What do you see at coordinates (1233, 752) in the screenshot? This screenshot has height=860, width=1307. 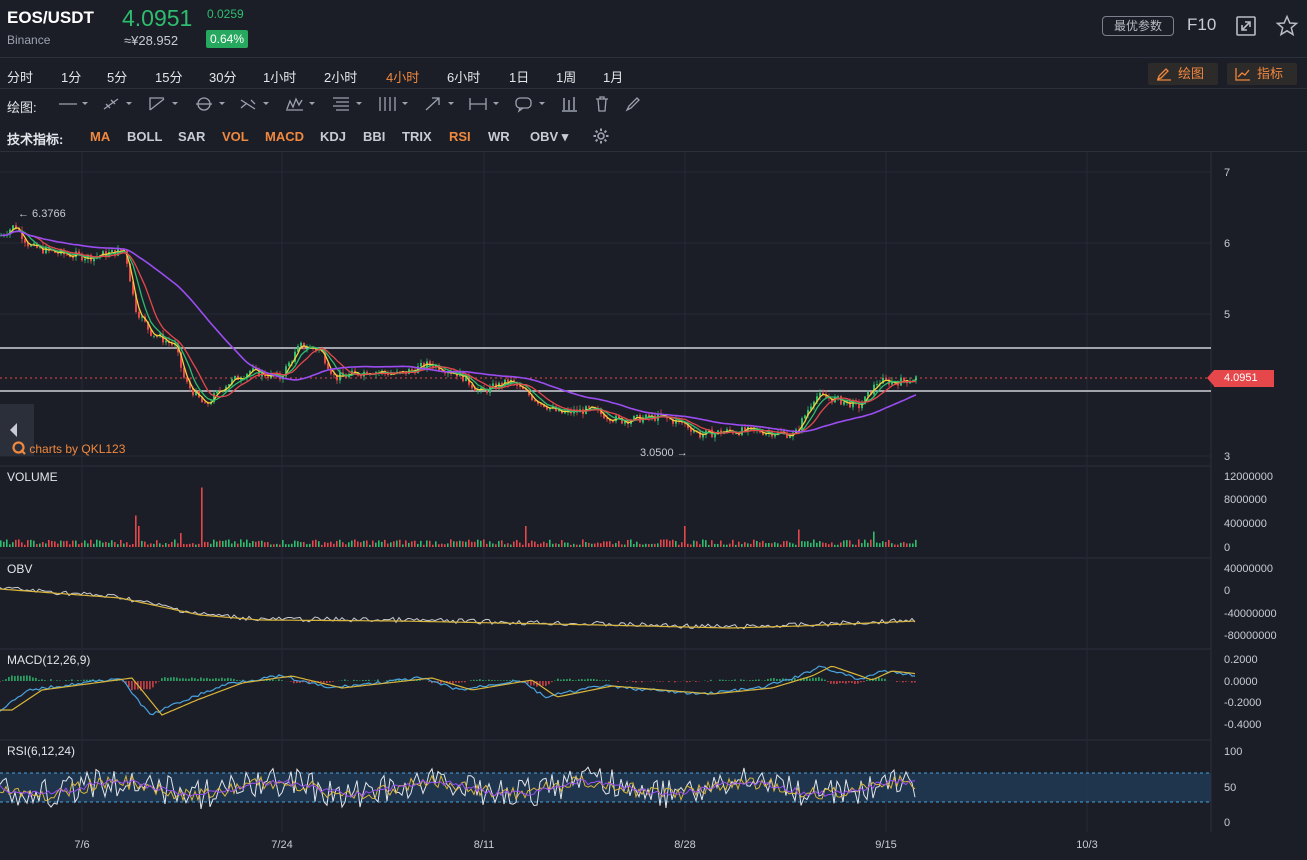 I see `y-tick-label: 100` at bounding box center [1233, 752].